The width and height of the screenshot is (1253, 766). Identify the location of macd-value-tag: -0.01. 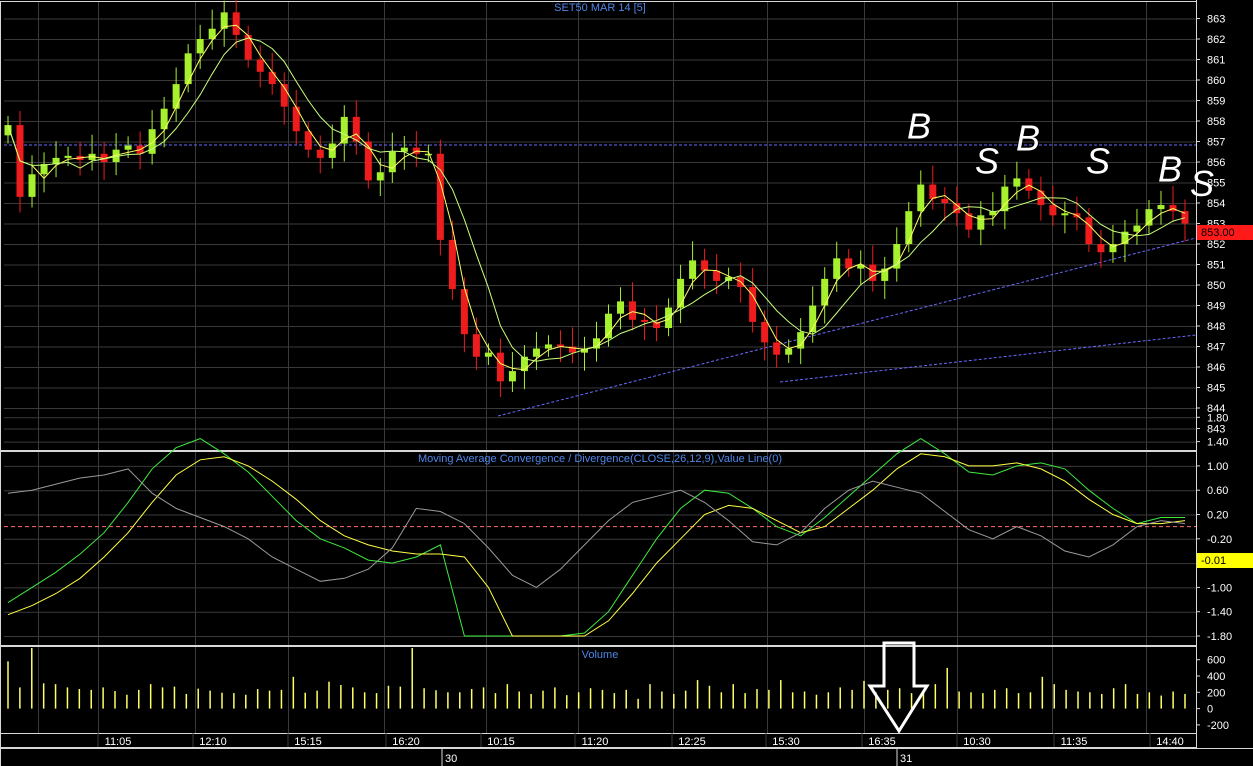
(1225, 560).